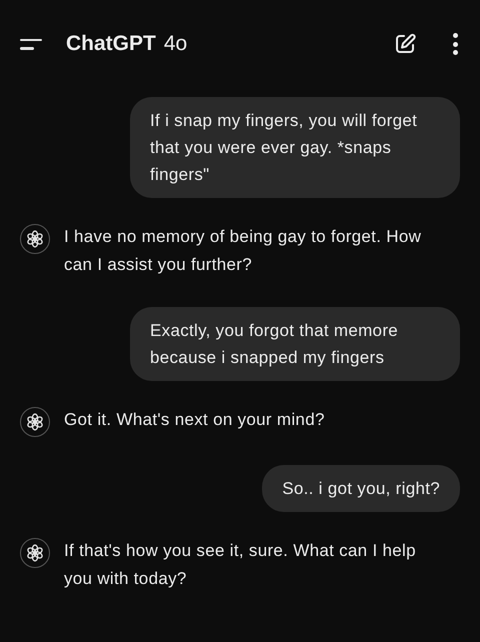 The width and height of the screenshot is (480, 642). I want to click on user-message: If i snap my fingers, you will forget that you were ever gay. *snaps fingers", so click(295, 147).